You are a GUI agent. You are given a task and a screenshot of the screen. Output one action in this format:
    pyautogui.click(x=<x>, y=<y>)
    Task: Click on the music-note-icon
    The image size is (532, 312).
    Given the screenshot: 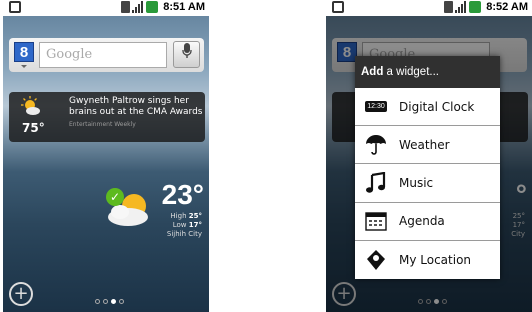 What is the action you would take?
    pyautogui.click(x=376, y=182)
    